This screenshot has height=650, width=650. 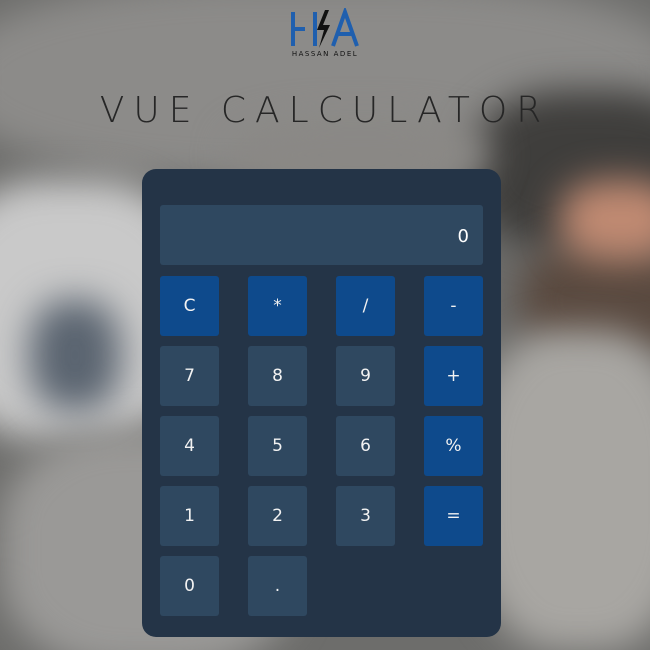 What do you see at coordinates (277, 516) in the screenshot?
I see `key-2-button: 2` at bounding box center [277, 516].